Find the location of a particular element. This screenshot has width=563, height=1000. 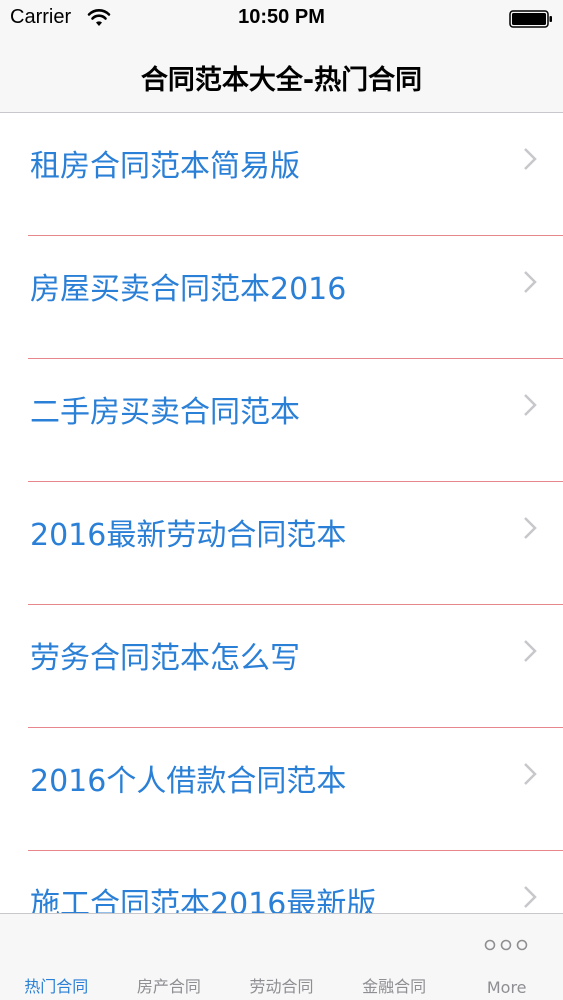

list-item: 房屋买卖合同范本2016 is located at coordinates (281, 297).